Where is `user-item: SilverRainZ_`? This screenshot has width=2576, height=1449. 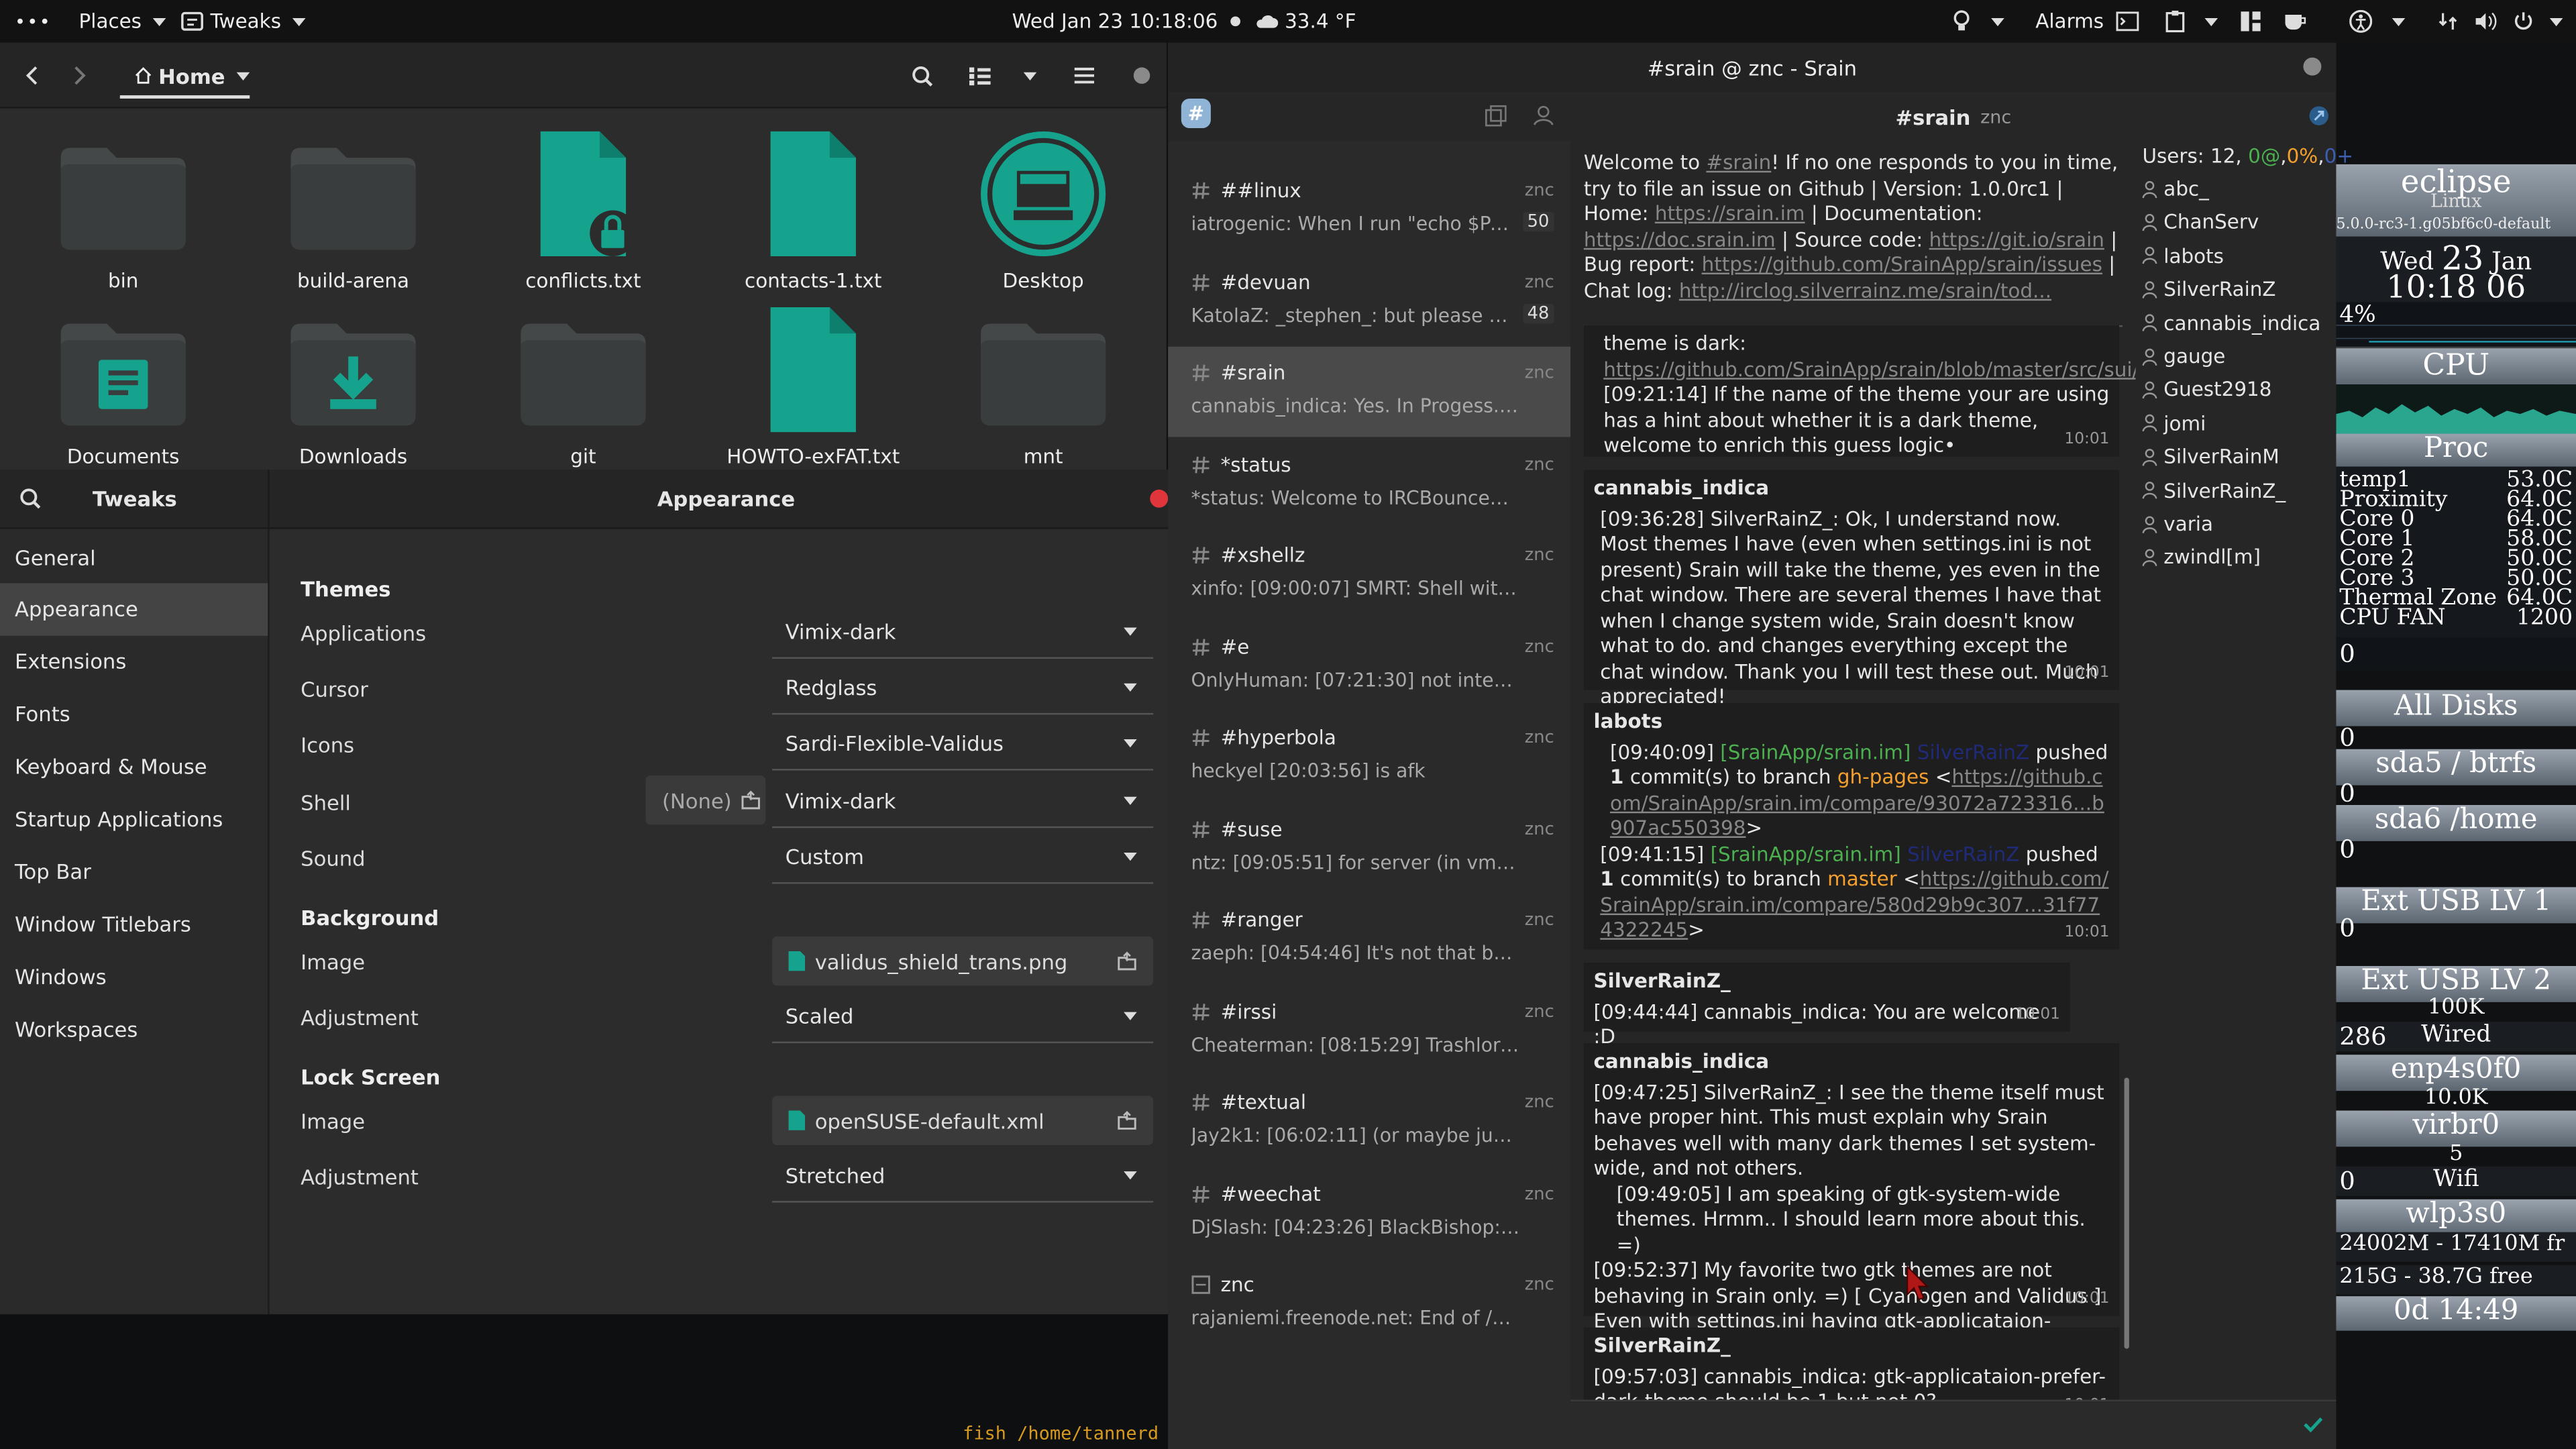 user-item: SilverRainZ_ is located at coordinates (2214, 490).